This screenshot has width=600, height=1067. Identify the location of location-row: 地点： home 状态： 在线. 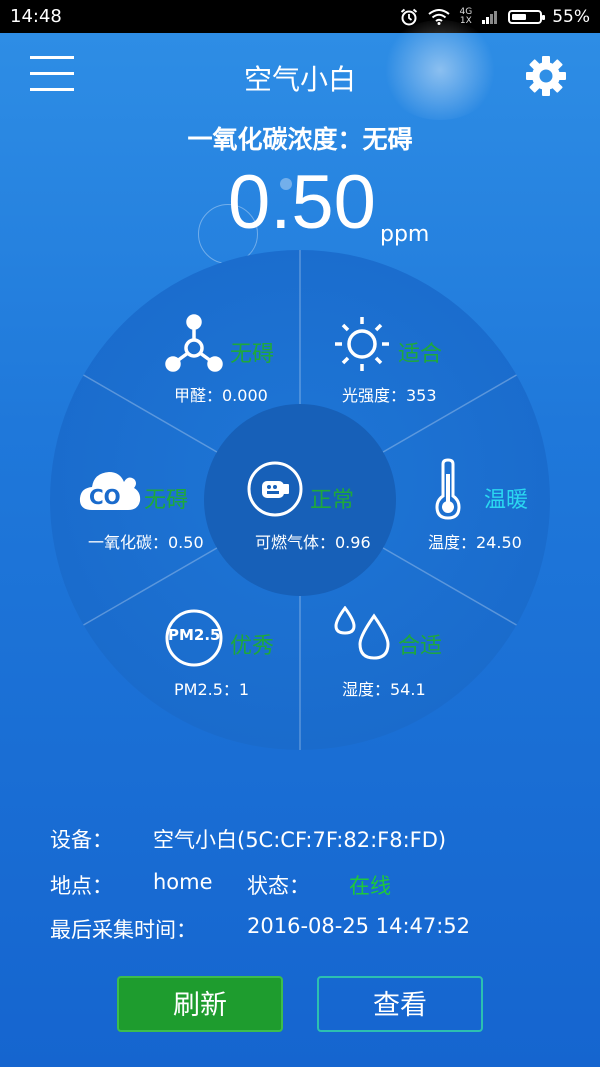
(220, 885).